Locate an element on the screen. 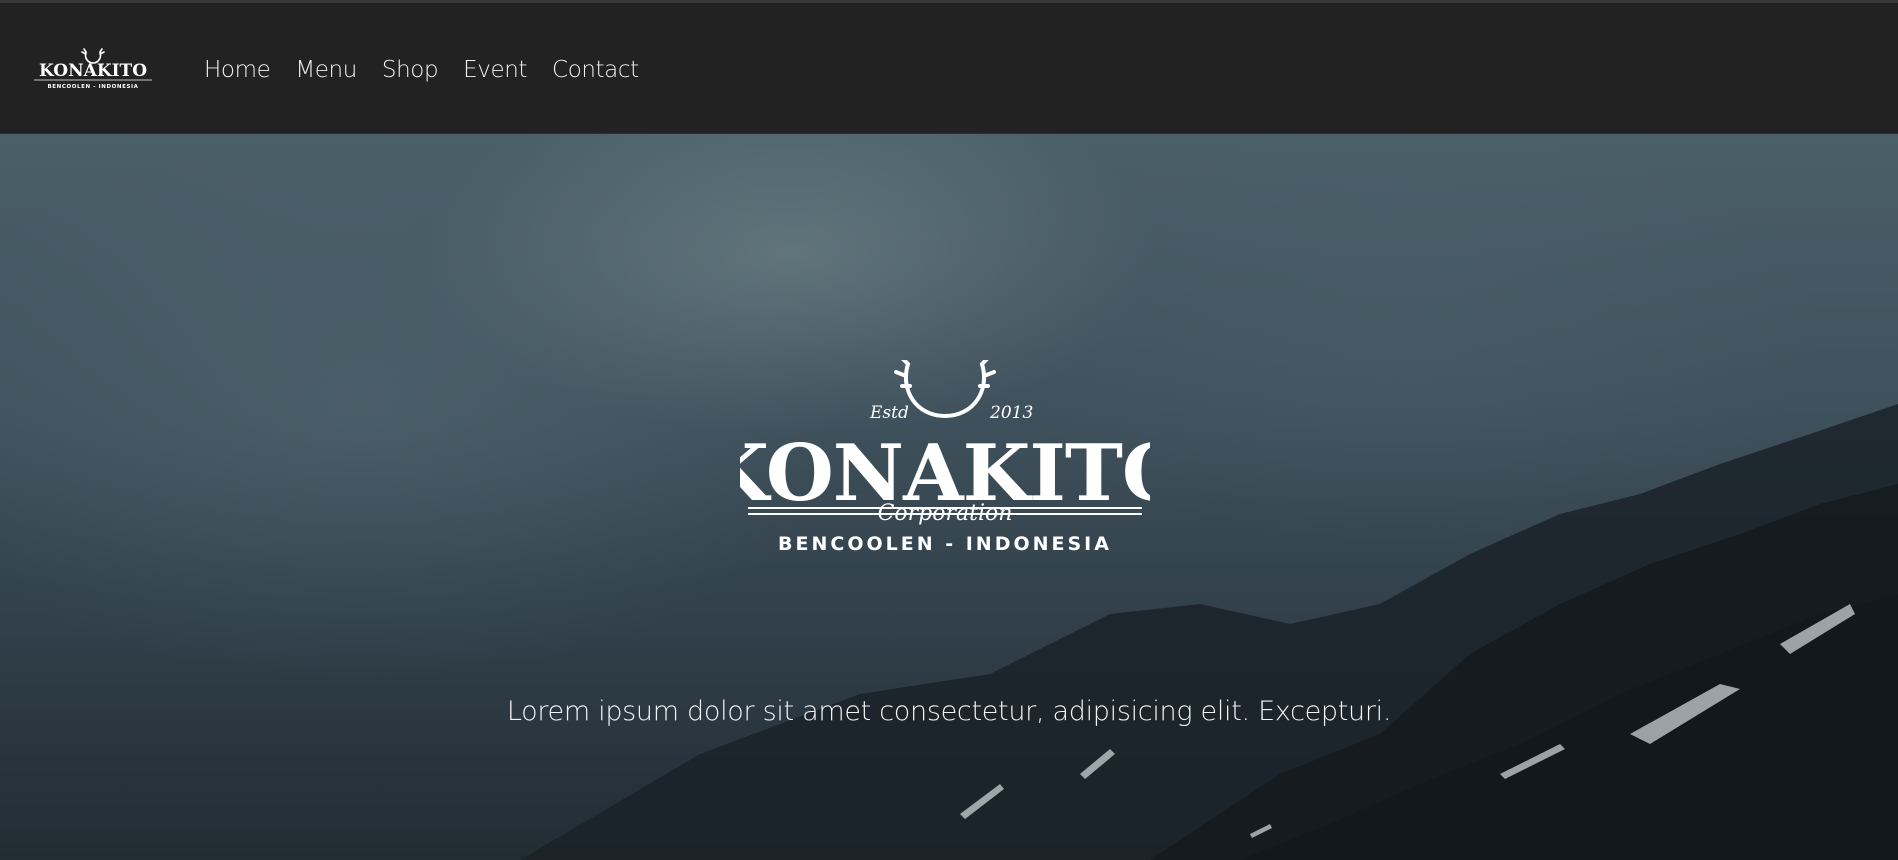 This screenshot has width=1898, height=860. navbar-logo-name: KONAKITO is located at coordinates (93, 71).